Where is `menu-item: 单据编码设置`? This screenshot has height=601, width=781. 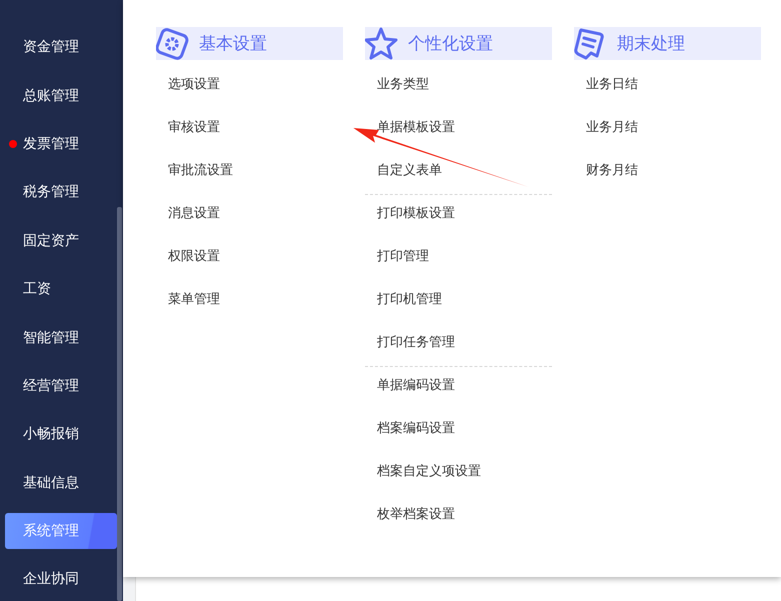 menu-item: 单据编码设置 is located at coordinates (458, 397).